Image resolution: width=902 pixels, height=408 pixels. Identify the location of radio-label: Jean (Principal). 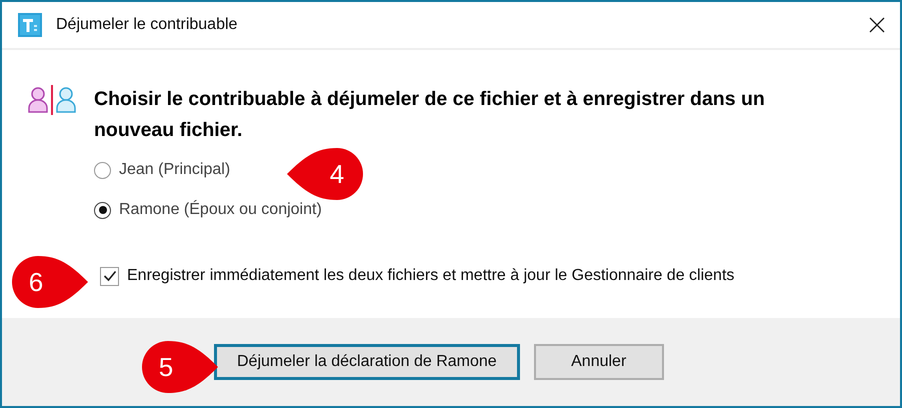
(174, 170).